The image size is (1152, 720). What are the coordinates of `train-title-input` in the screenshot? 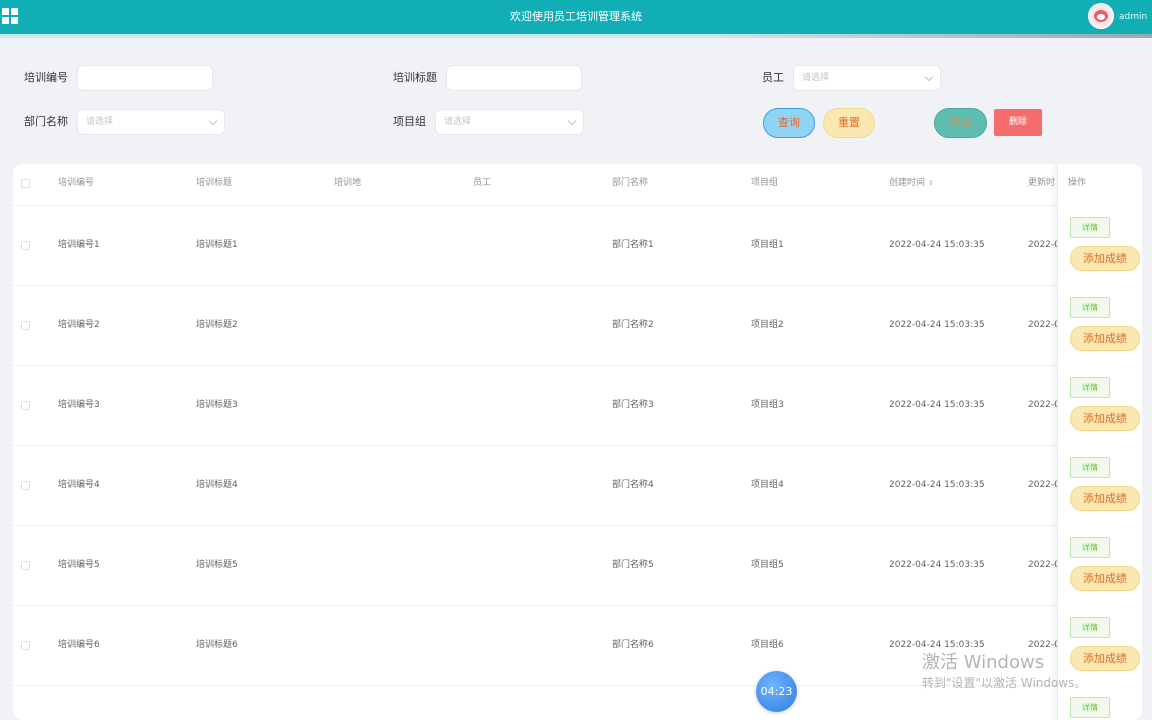 It's located at (514, 78).